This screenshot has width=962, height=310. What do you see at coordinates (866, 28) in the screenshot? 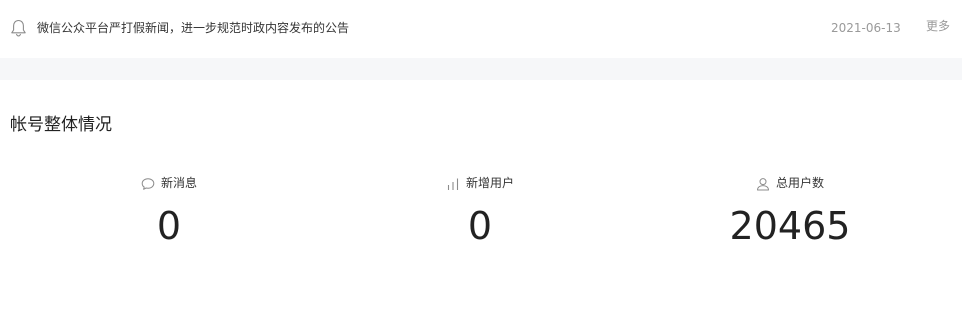
I see `notice-date: 2021-06-13` at bounding box center [866, 28].